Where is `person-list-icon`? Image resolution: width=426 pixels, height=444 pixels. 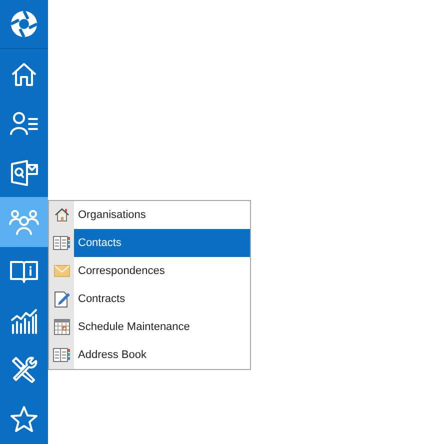
person-list-icon is located at coordinates (24, 123).